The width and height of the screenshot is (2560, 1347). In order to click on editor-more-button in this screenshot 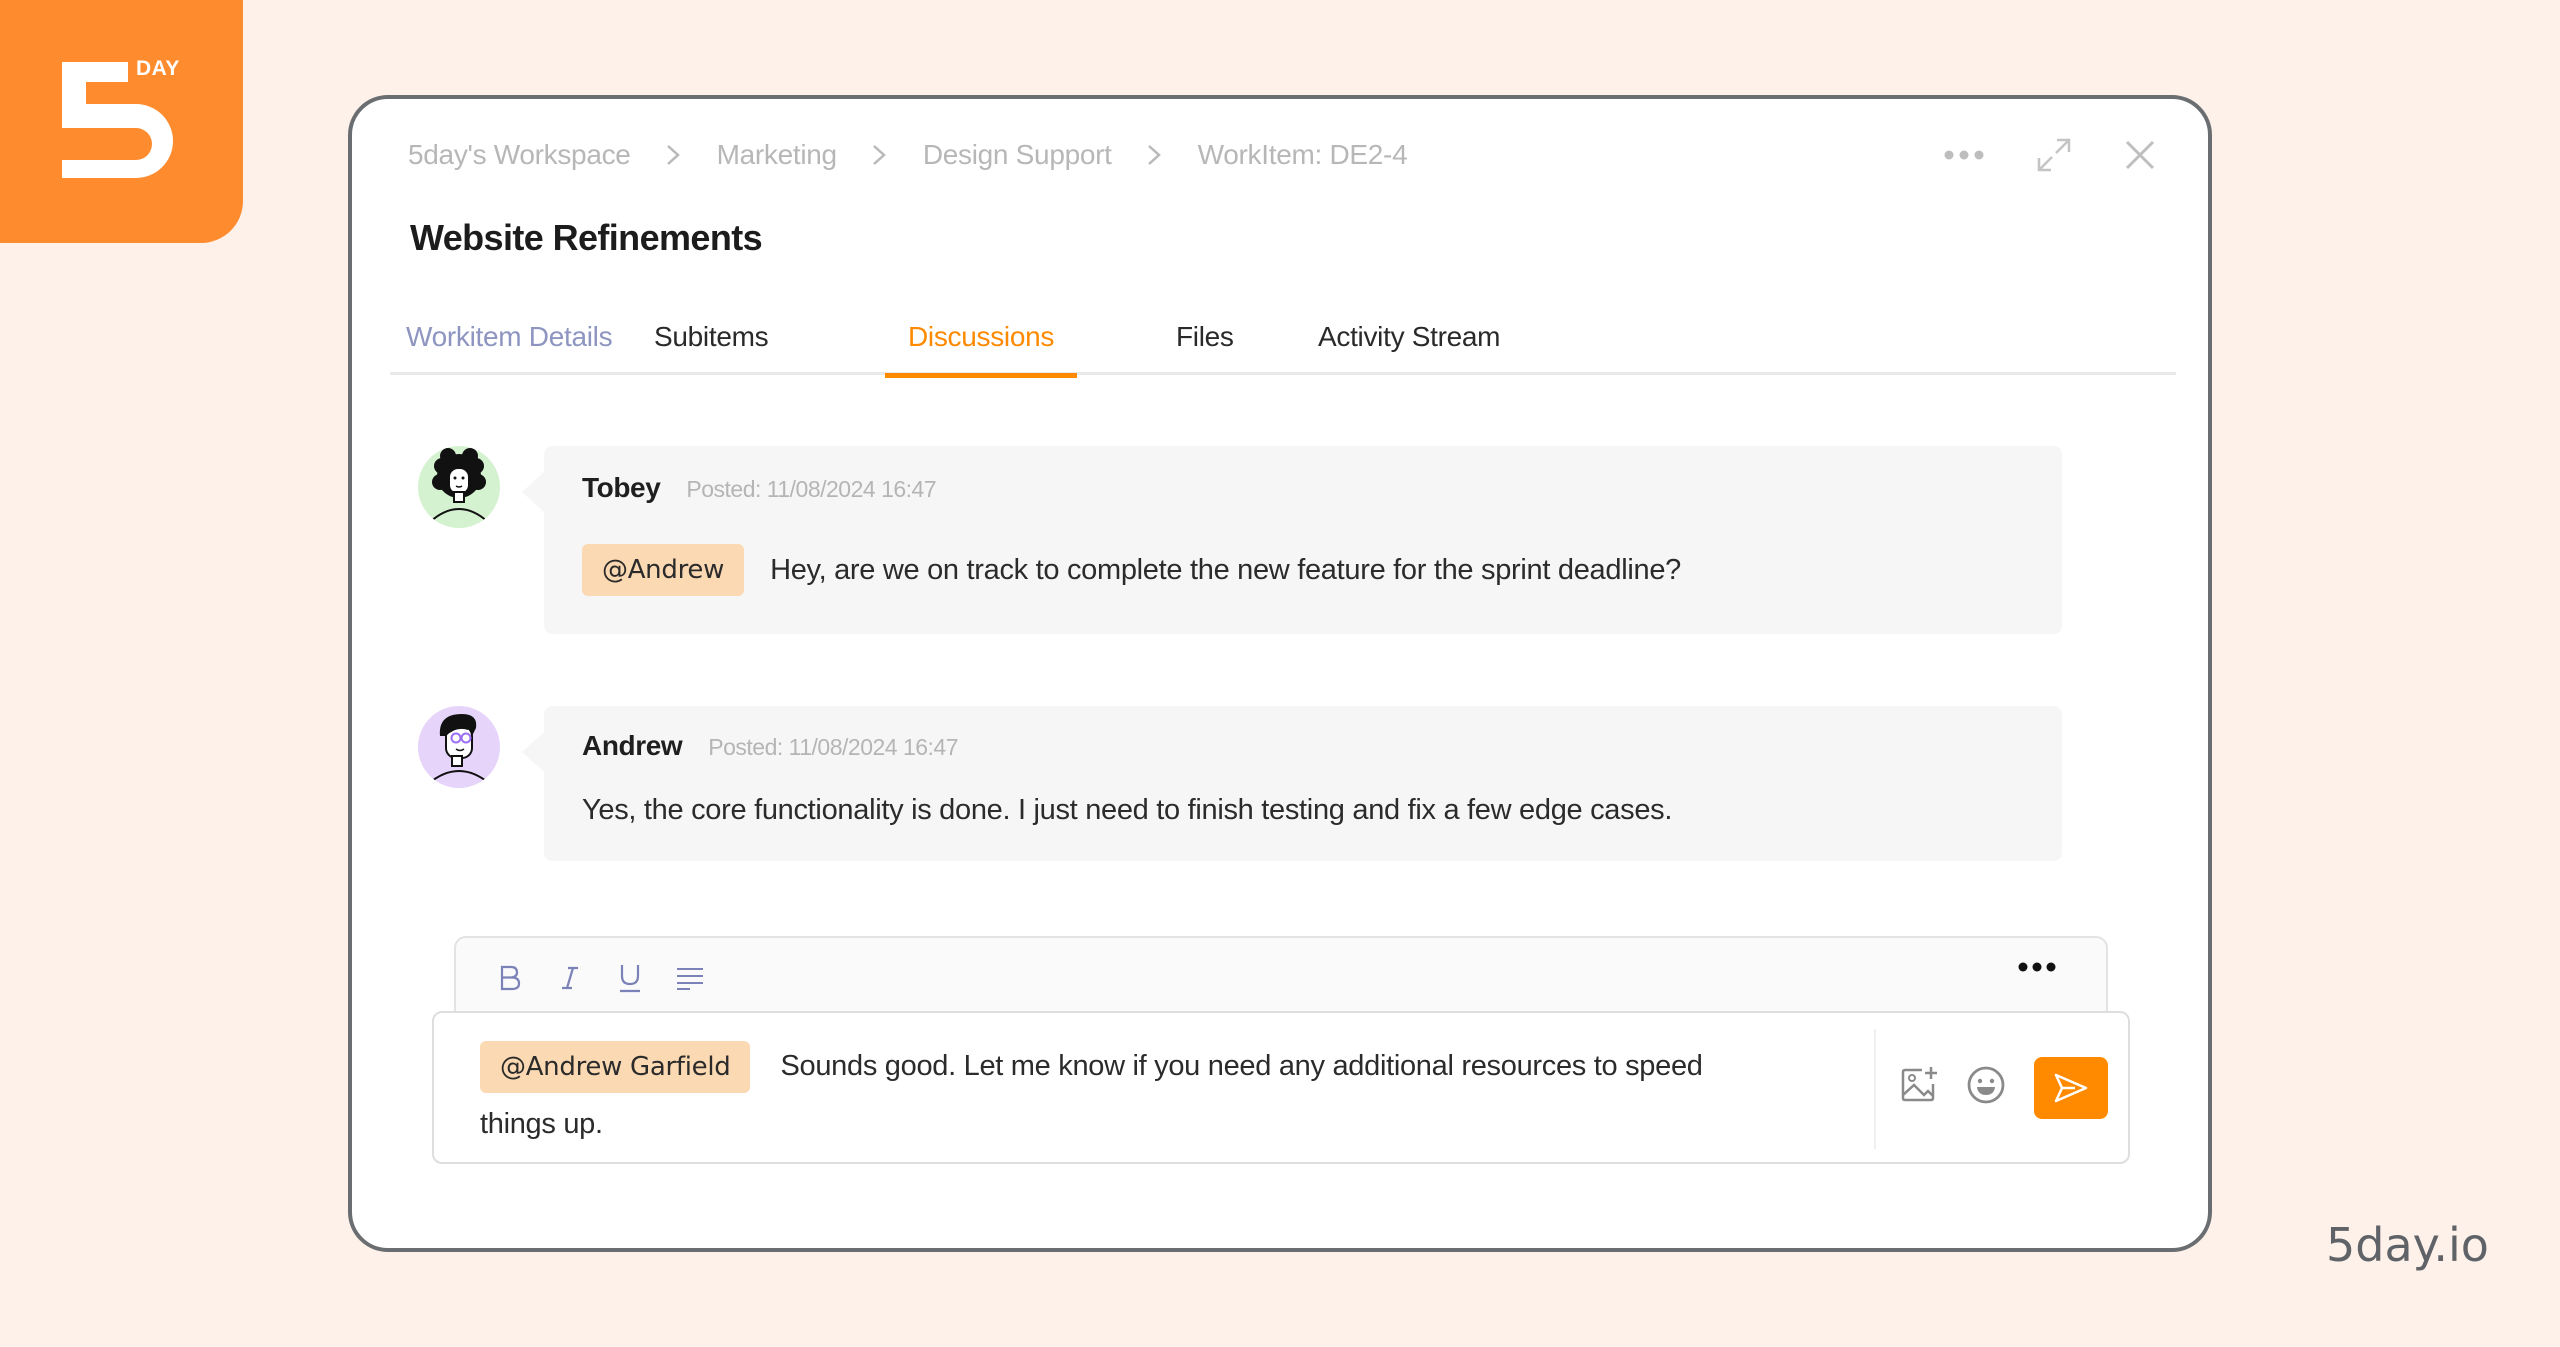, I will do `click(2037, 969)`.